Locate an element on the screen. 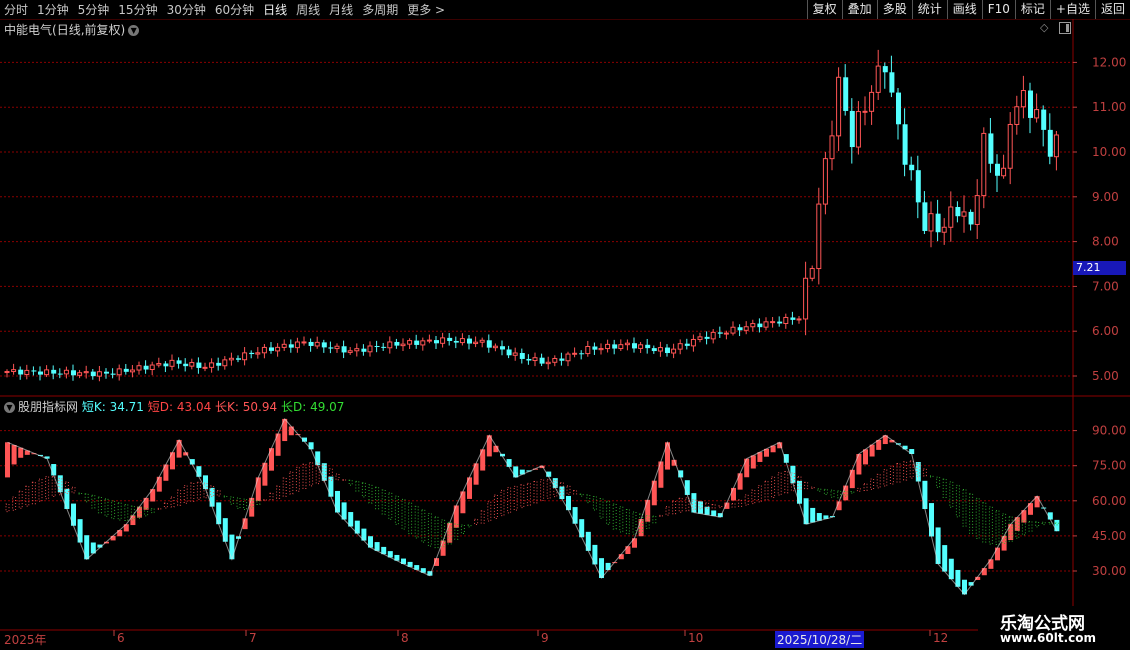 The image size is (1130, 650). panel-toggle-icon is located at coordinates (1065, 28).